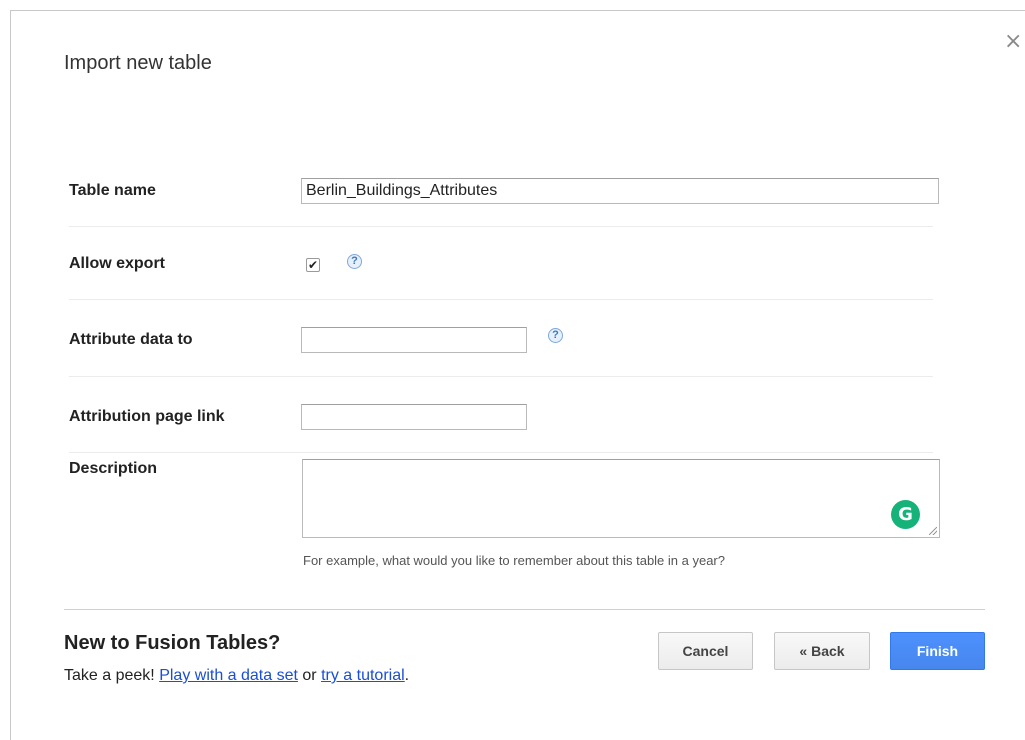 The width and height of the screenshot is (1025, 740). What do you see at coordinates (147, 416) in the screenshot?
I see `attribution-page-link-label: Attribution page link` at bounding box center [147, 416].